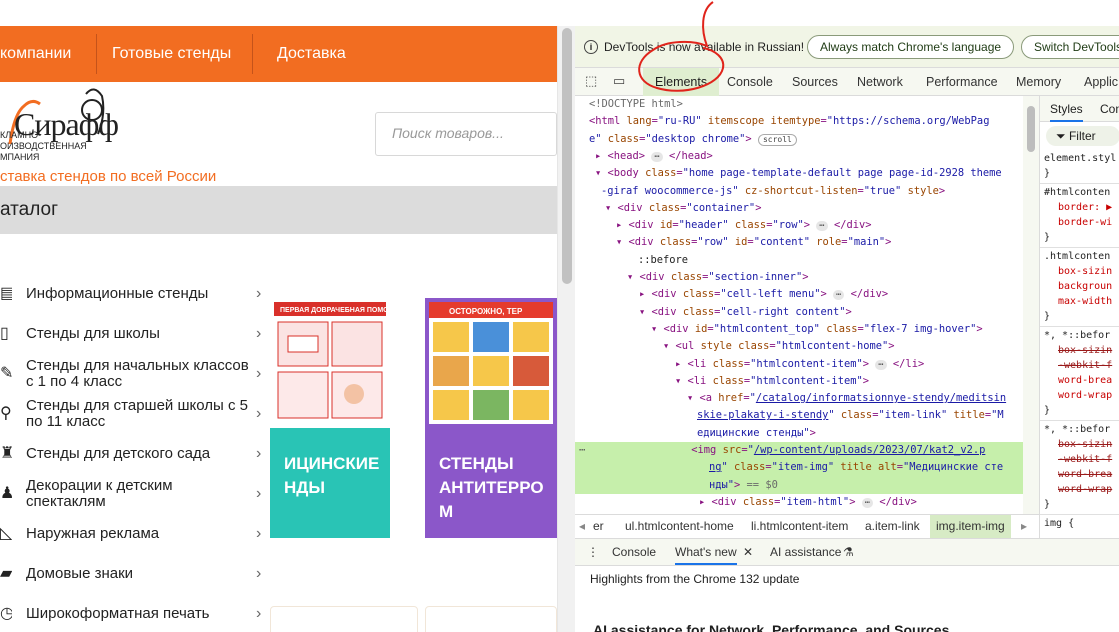 This screenshot has height=632, width=1119. What do you see at coordinates (582, 526) in the screenshot?
I see `crumb-scroll-left: ◂` at bounding box center [582, 526].